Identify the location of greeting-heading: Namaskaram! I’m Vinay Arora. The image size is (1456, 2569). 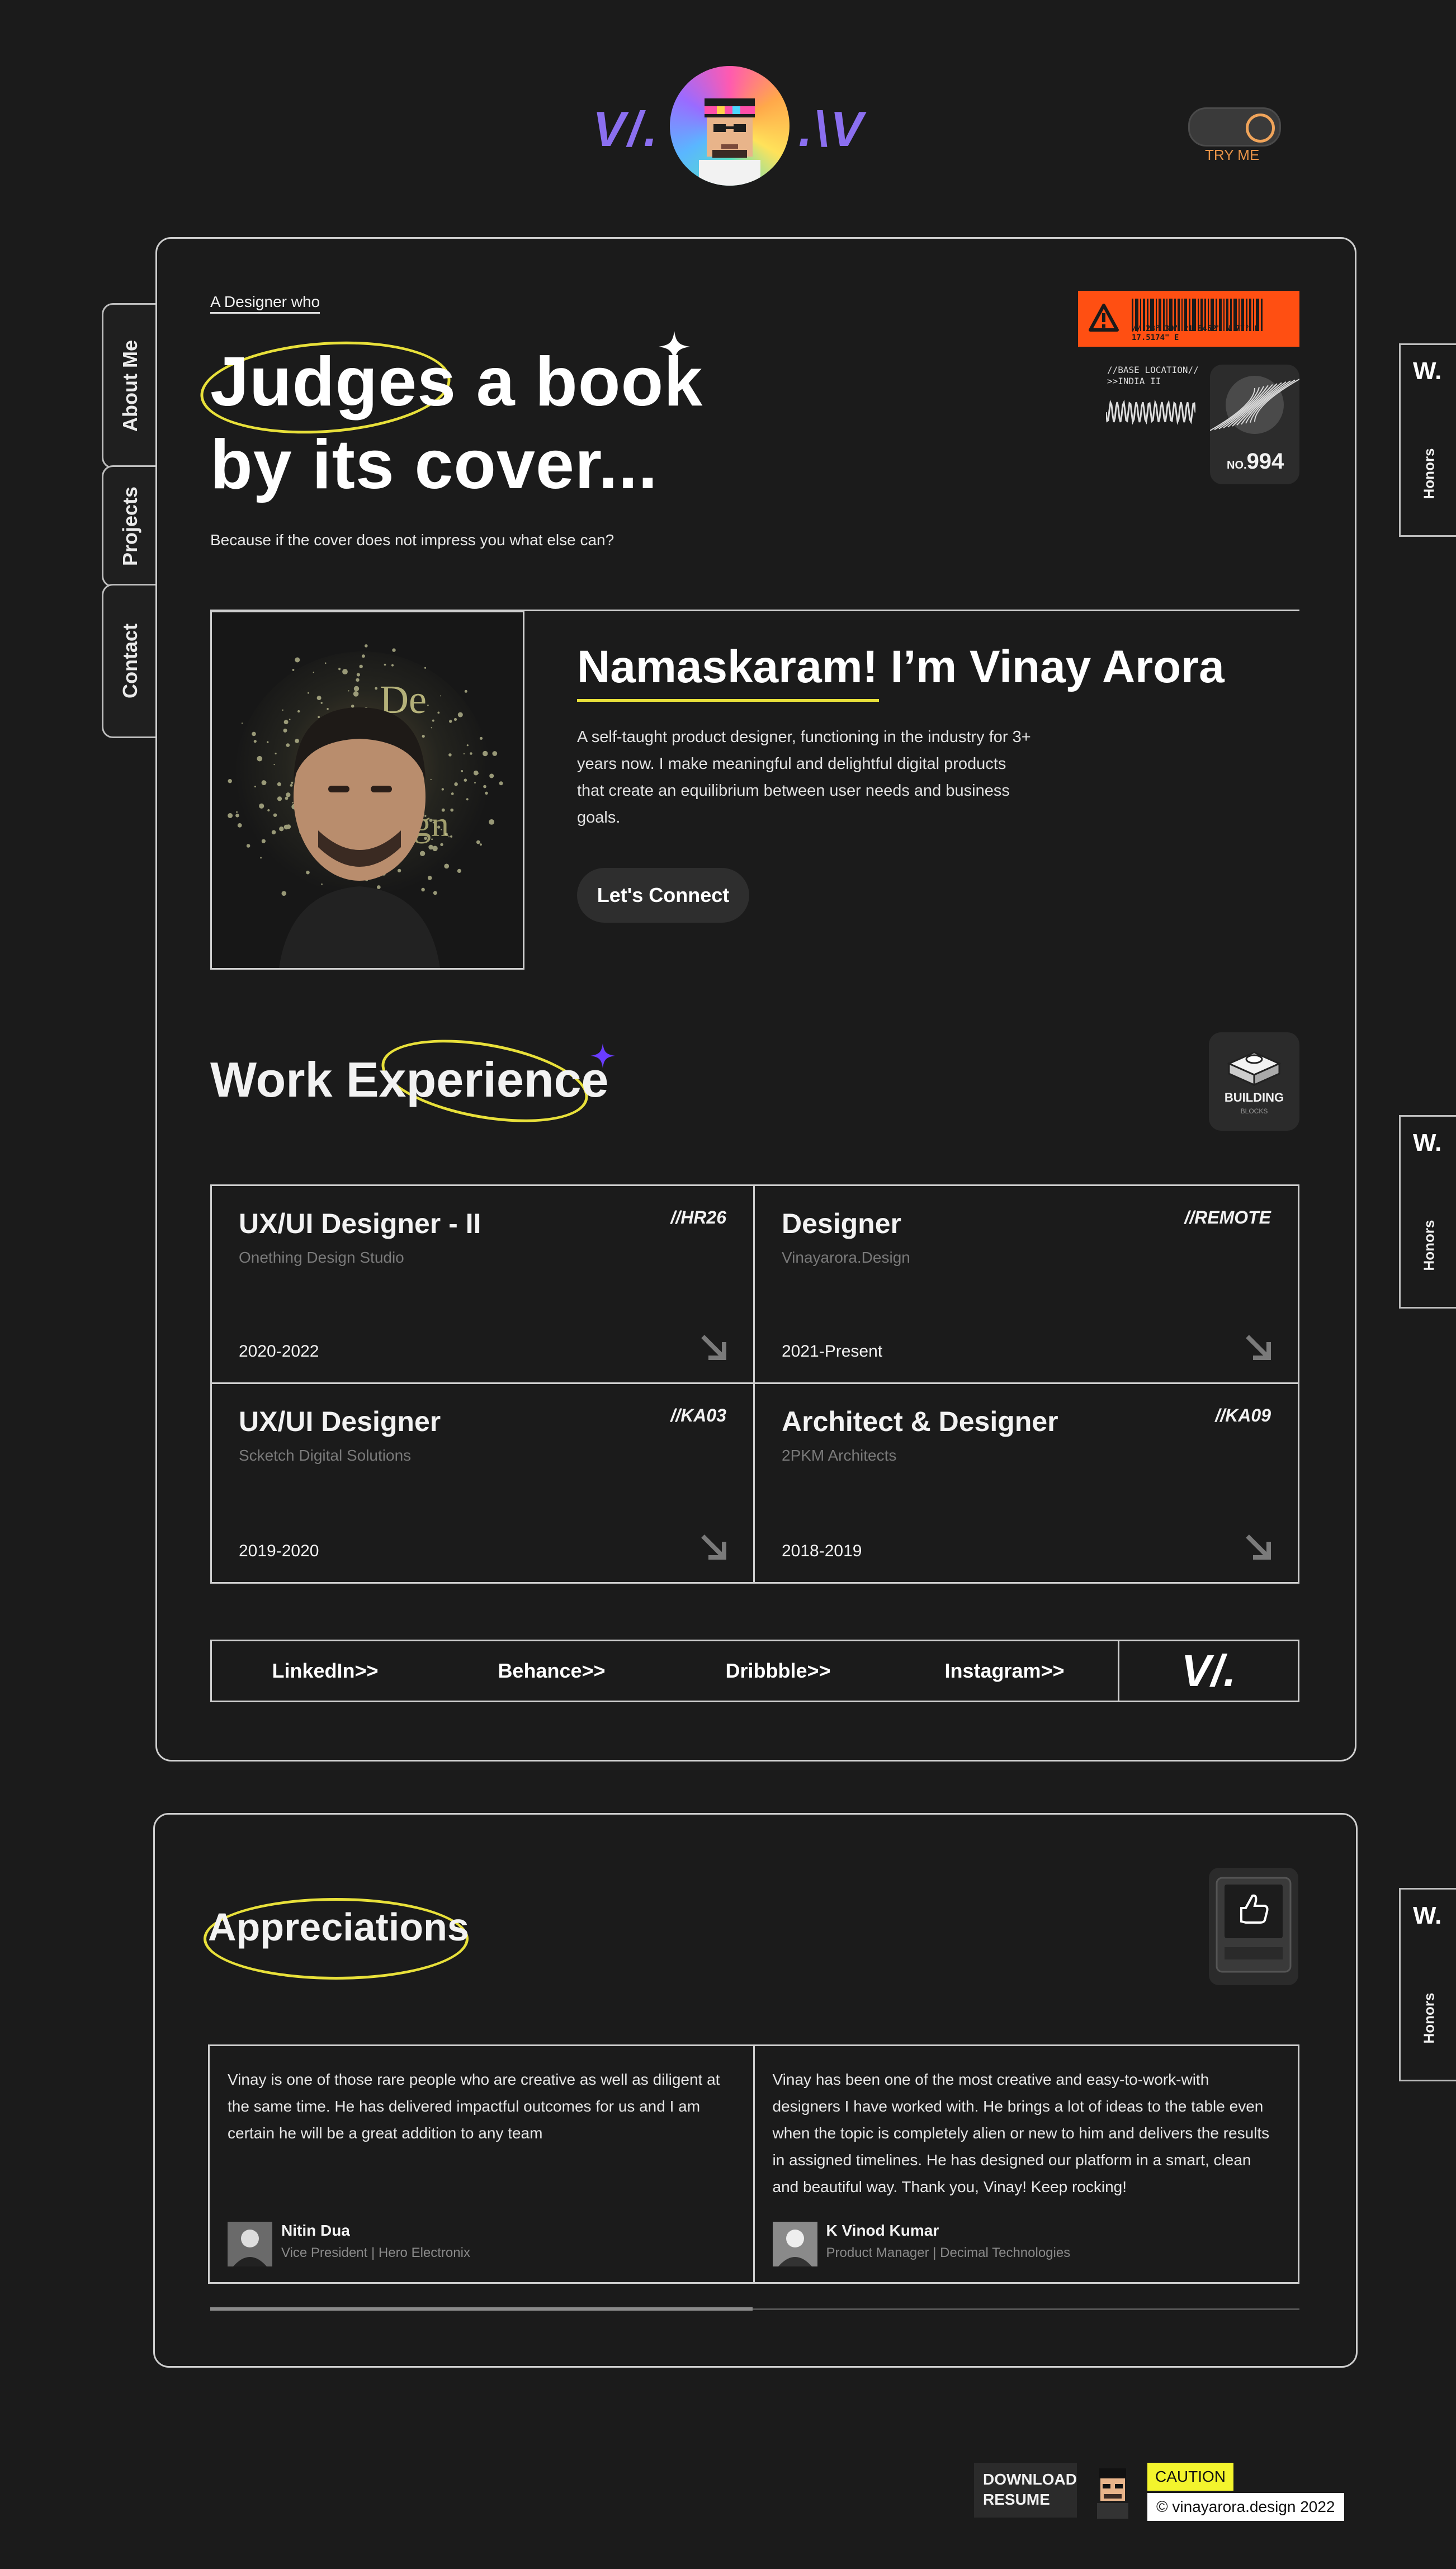
(901, 666).